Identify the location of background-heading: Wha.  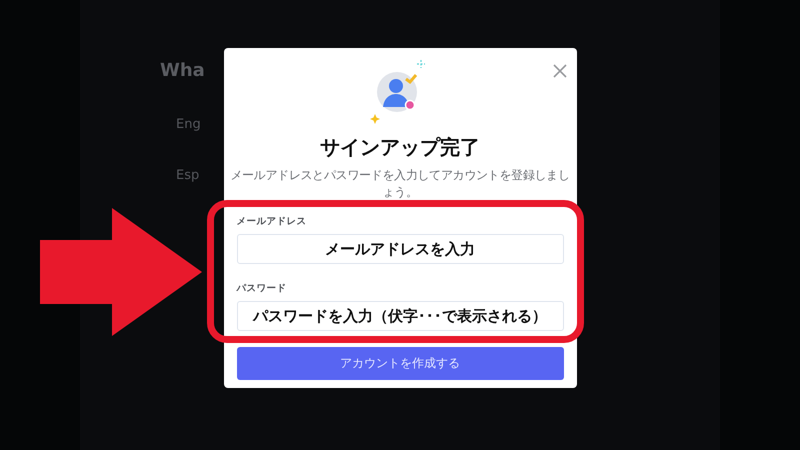
(182, 70).